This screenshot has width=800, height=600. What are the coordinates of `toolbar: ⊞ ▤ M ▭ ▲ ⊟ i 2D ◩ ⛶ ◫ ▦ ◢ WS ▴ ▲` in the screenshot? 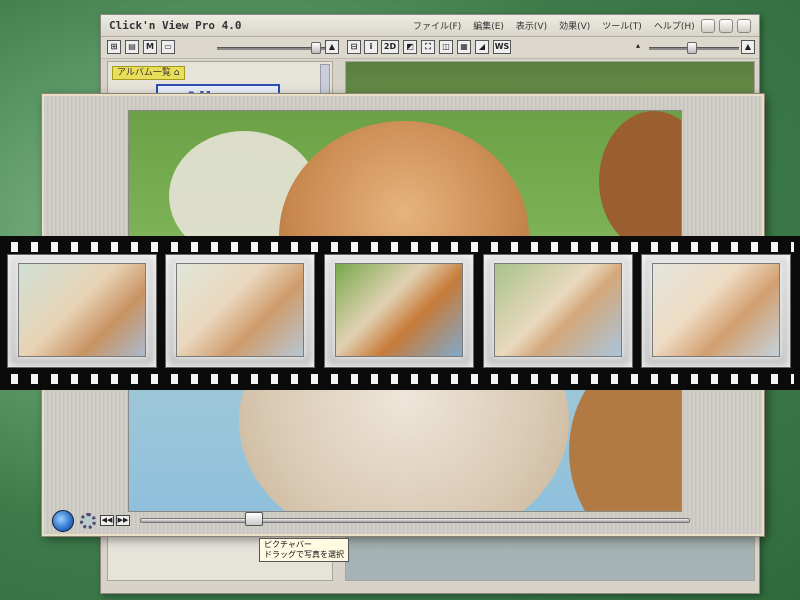 It's located at (430, 48).